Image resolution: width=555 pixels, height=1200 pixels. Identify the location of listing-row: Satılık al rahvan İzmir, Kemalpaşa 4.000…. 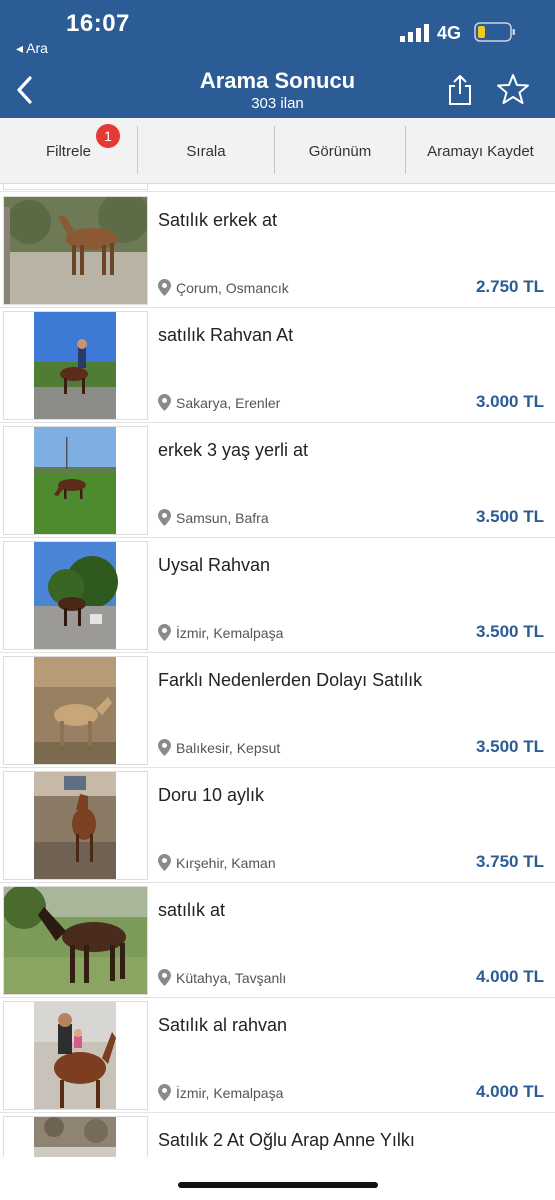
(277, 1055).